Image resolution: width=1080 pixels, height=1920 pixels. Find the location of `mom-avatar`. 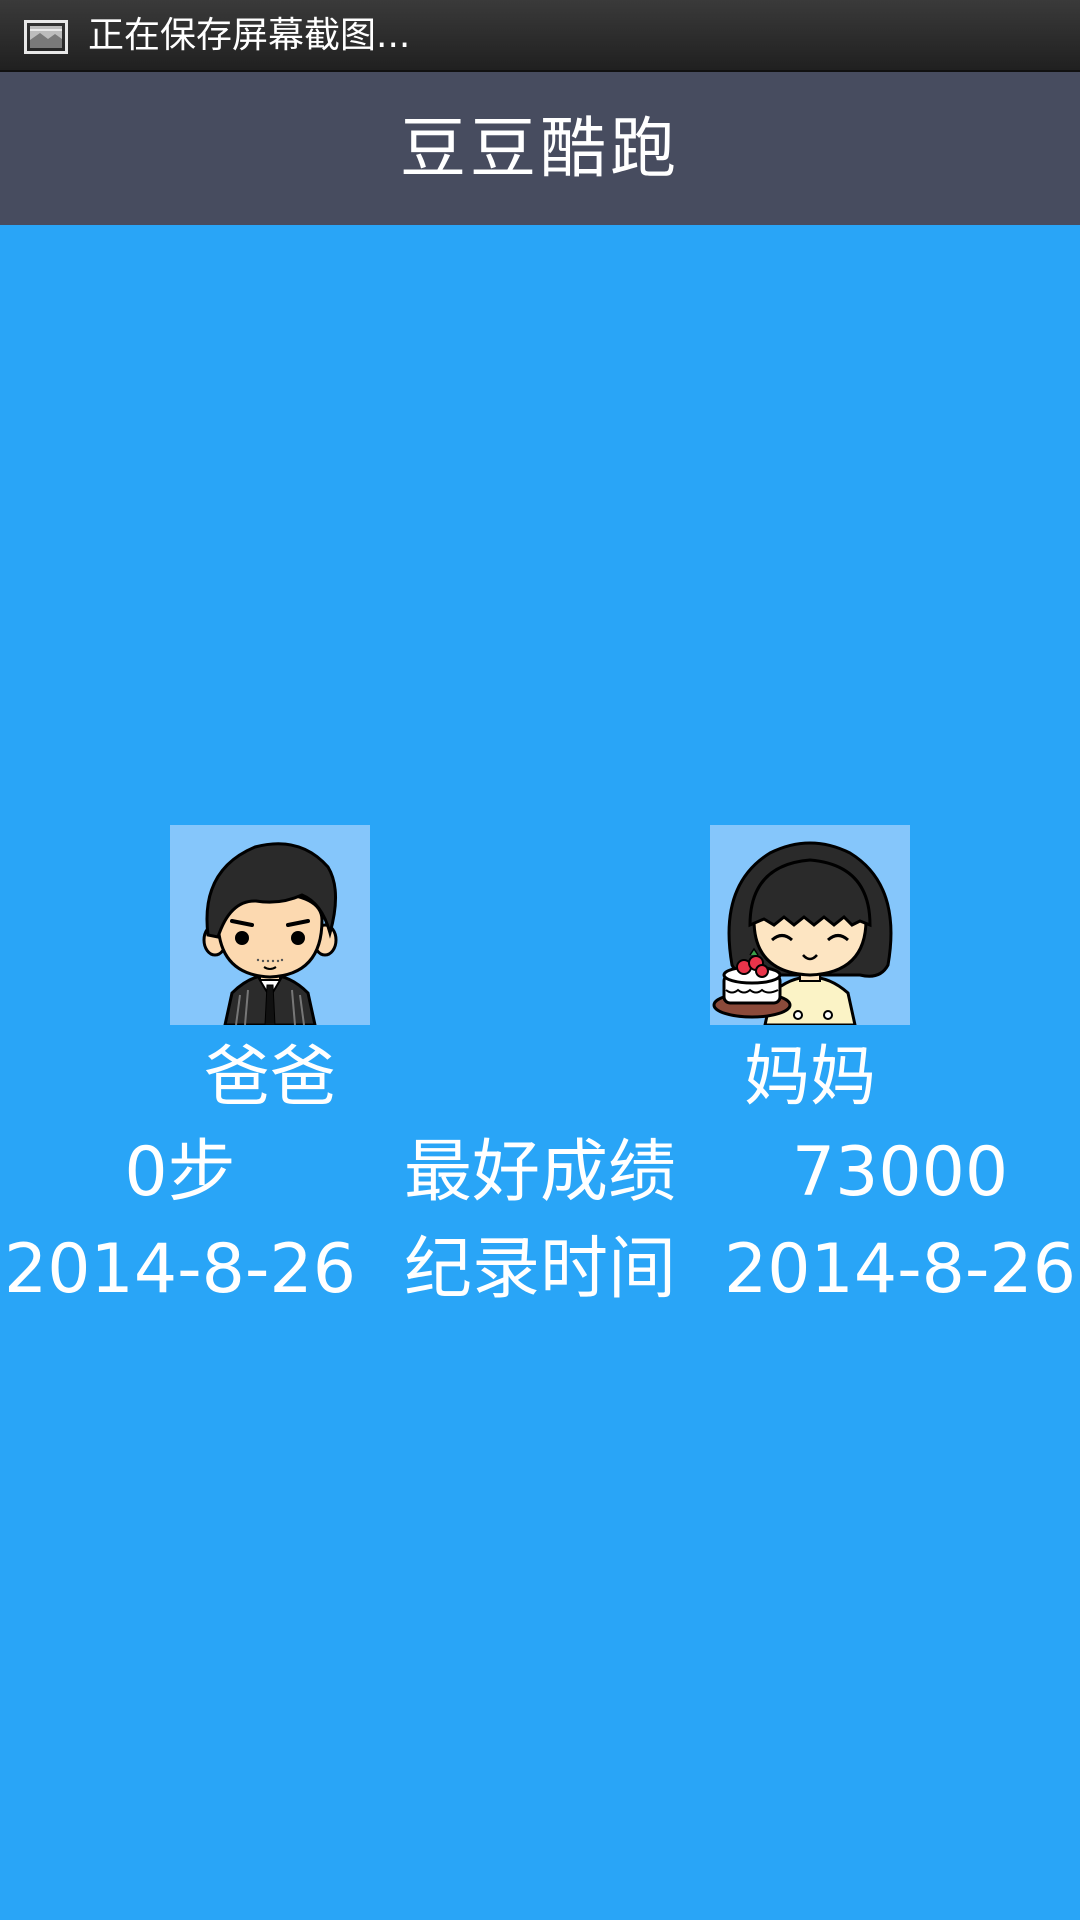

mom-avatar is located at coordinates (810, 925).